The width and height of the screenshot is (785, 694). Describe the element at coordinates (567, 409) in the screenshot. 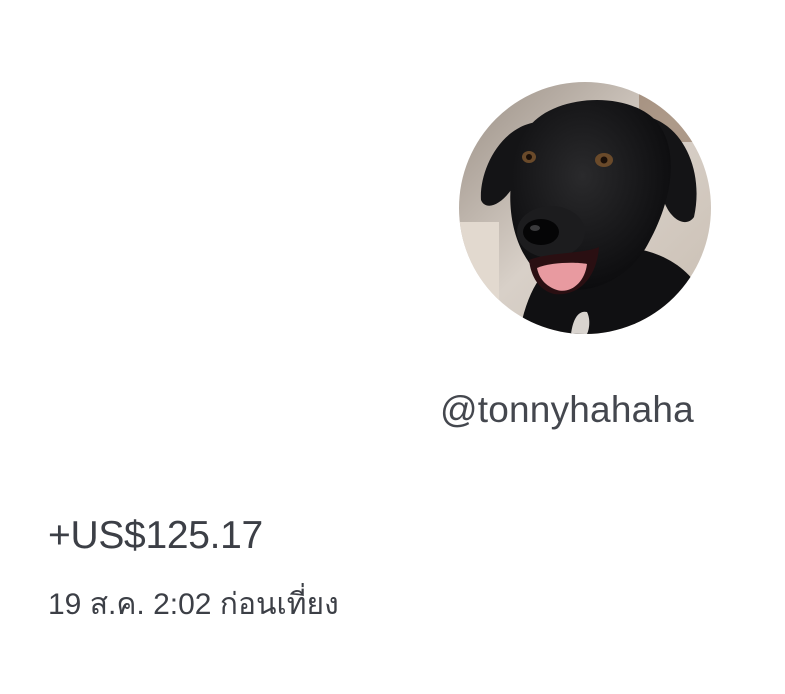

I see `profile-handle: @tonnyhahaha` at that location.